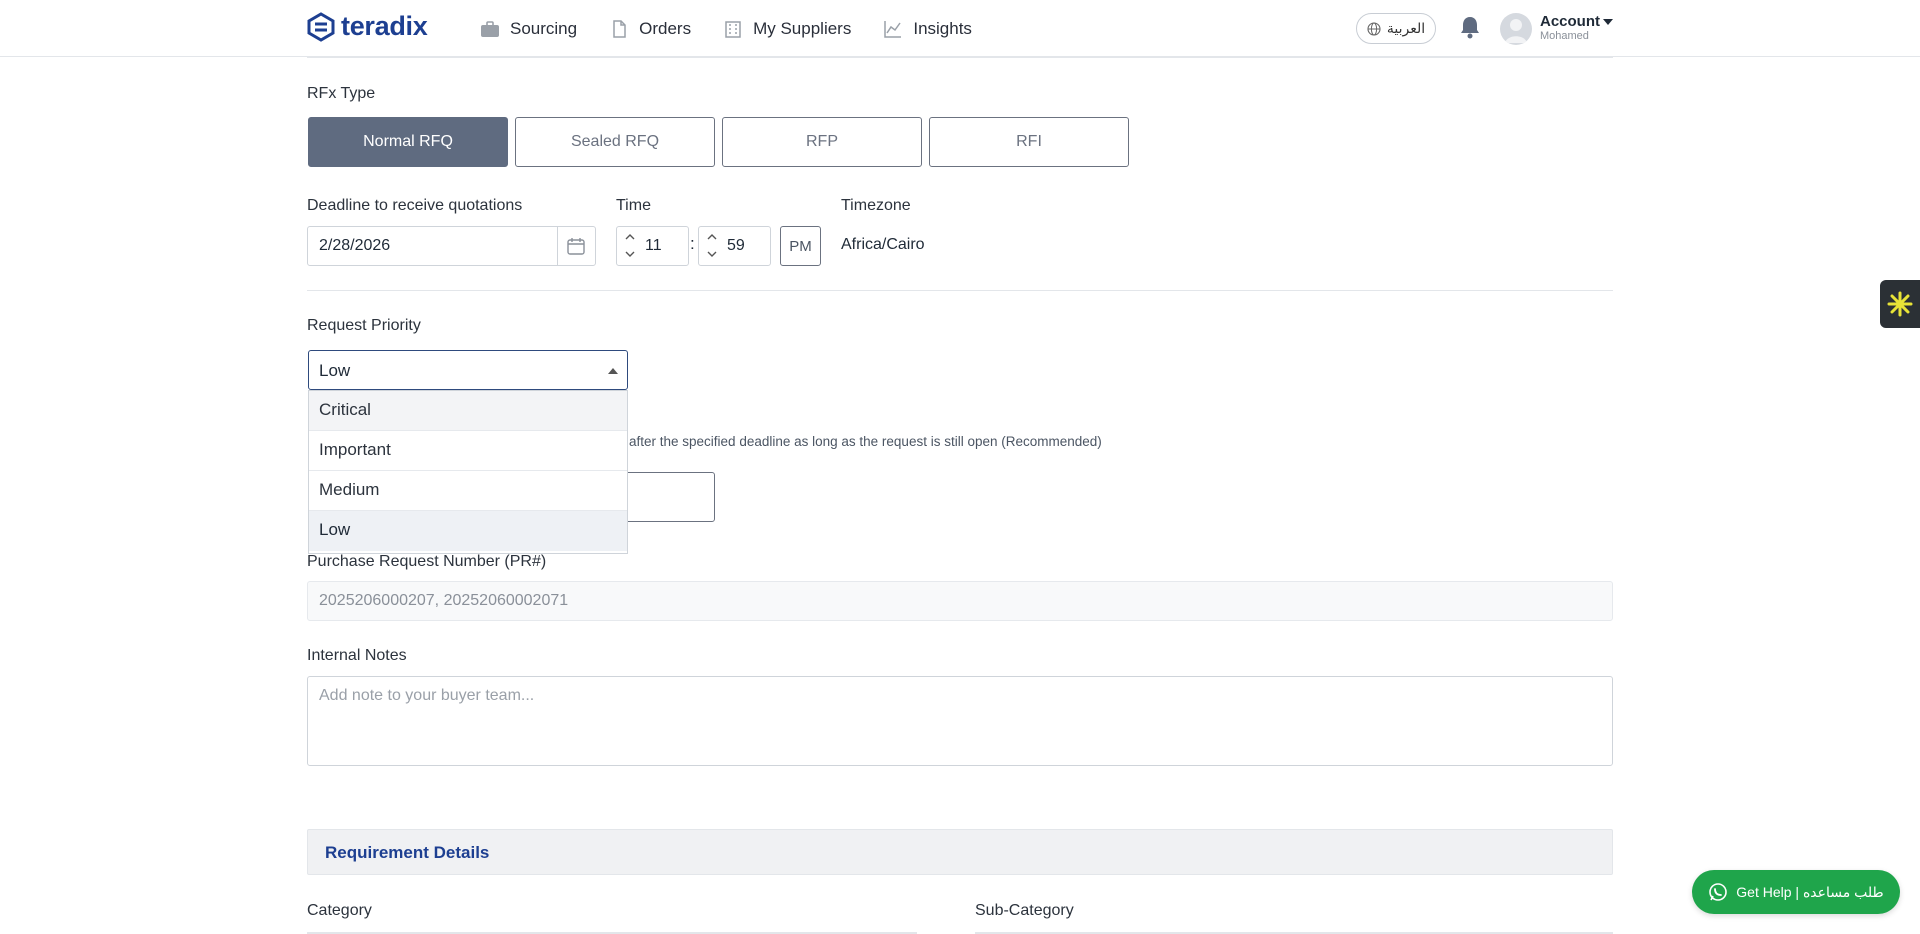  What do you see at coordinates (960, 721) in the screenshot?
I see `internal-notes-textarea` at bounding box center [960, 721].